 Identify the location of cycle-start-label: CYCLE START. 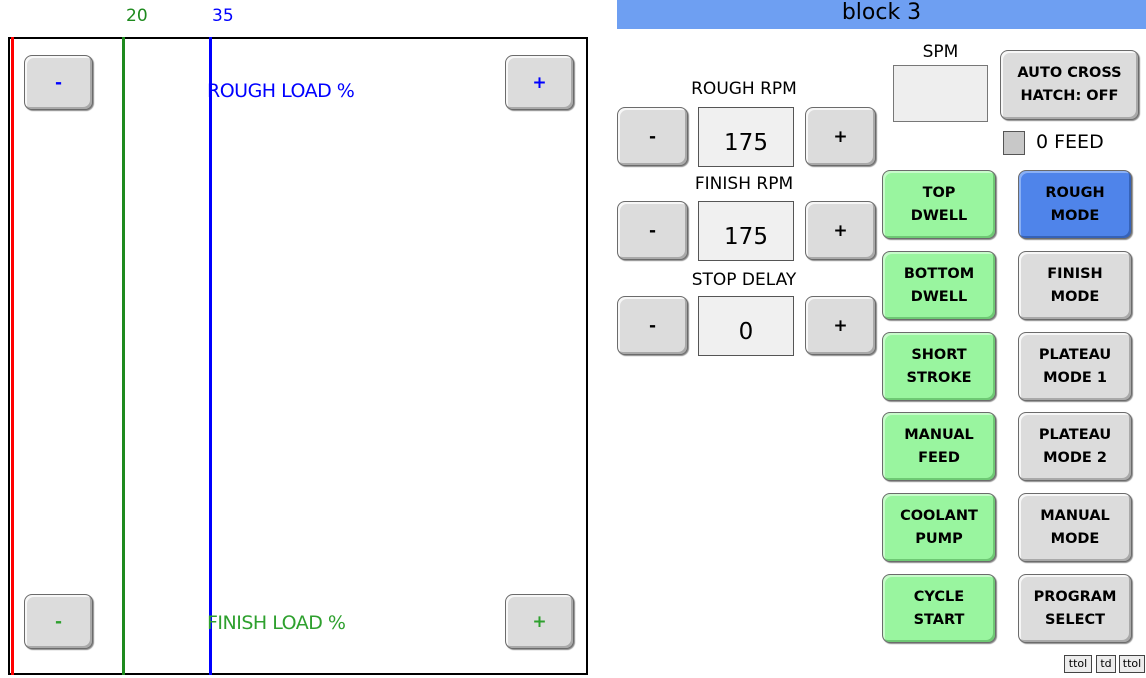
(939, 608).